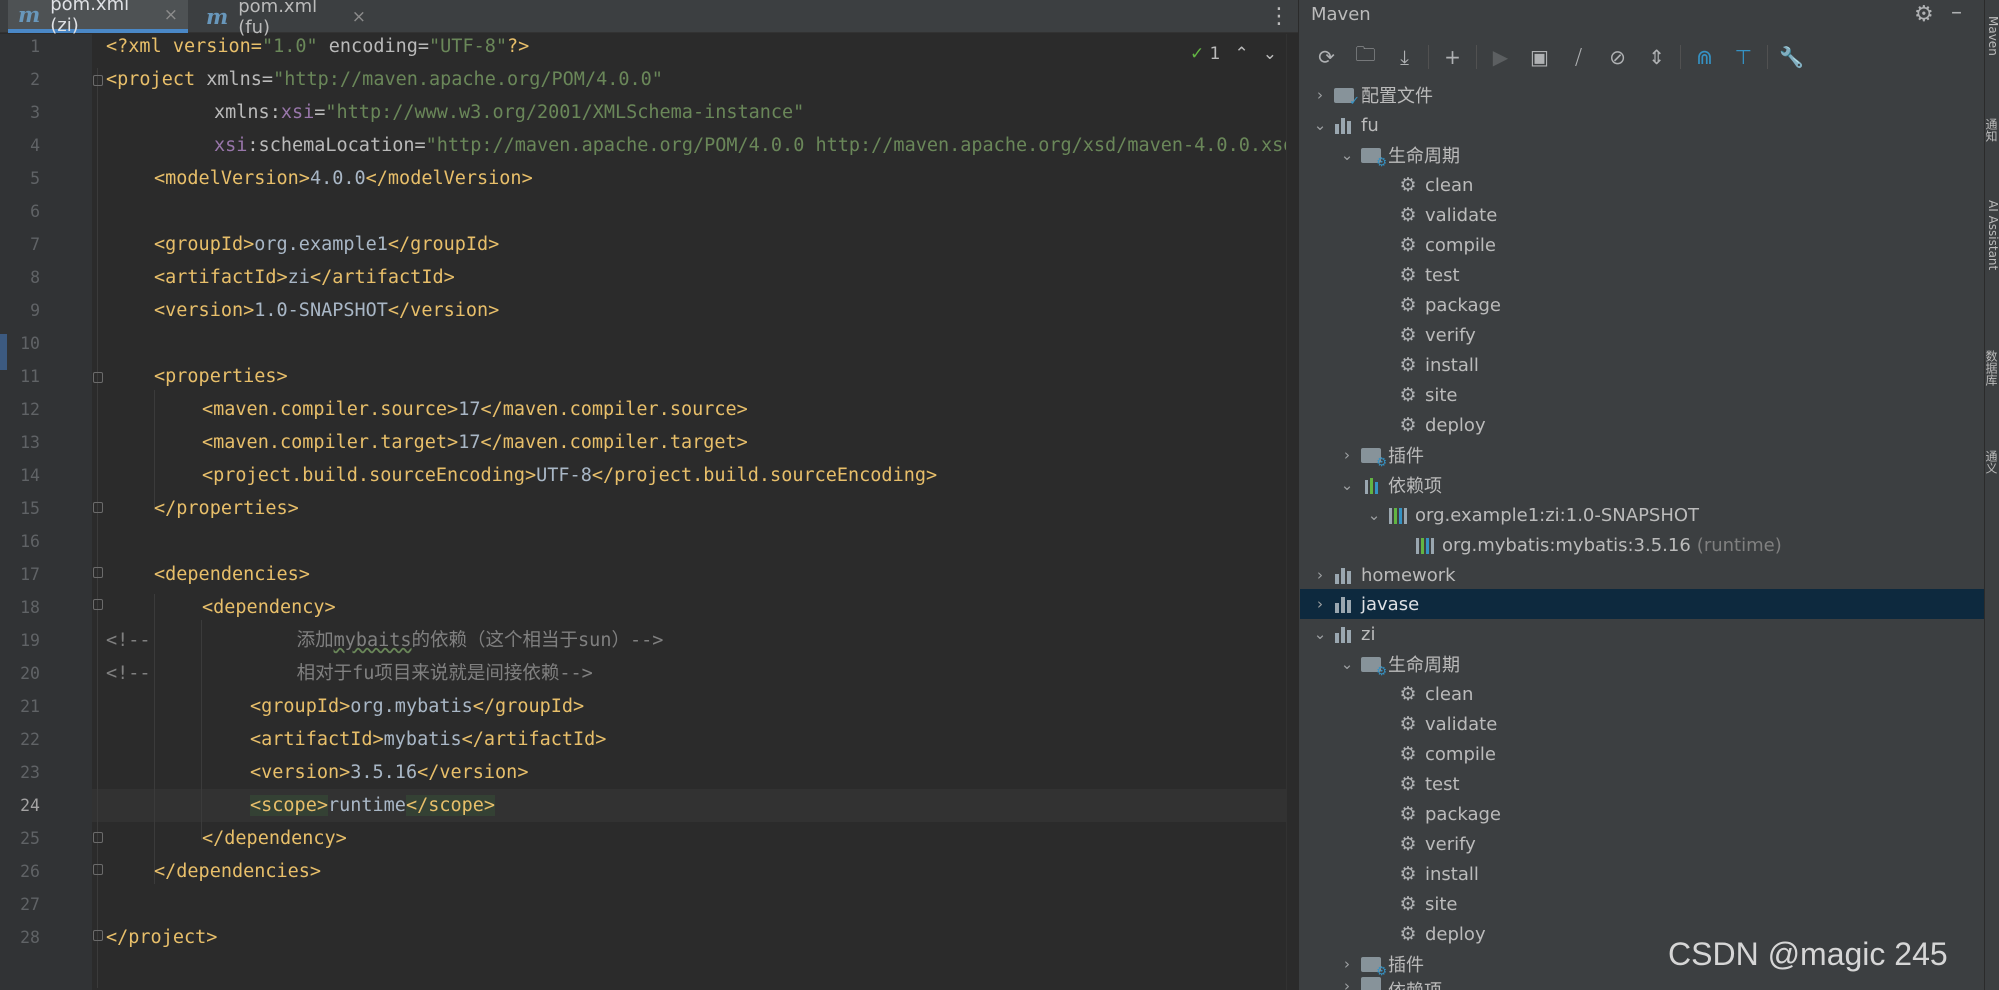 The width and height of the screenshot is (1999, 990). Describe the element at coordinates (1743, 57) in the screenshot. I see `show-diagram-icon: ⊤` at that location.